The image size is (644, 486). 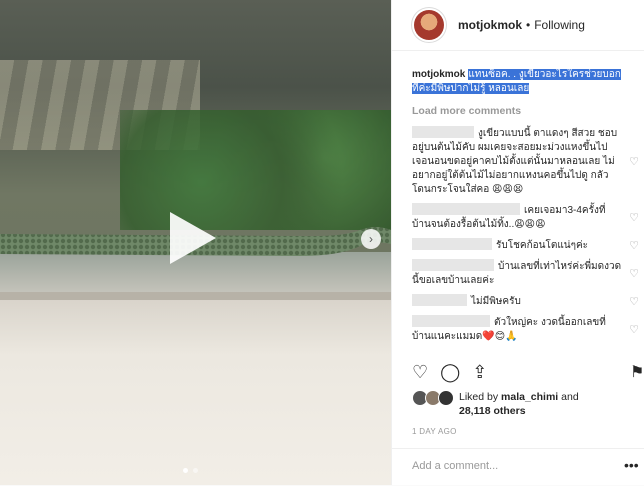 I want to click on grass-patch, so click(x=255, y=170).